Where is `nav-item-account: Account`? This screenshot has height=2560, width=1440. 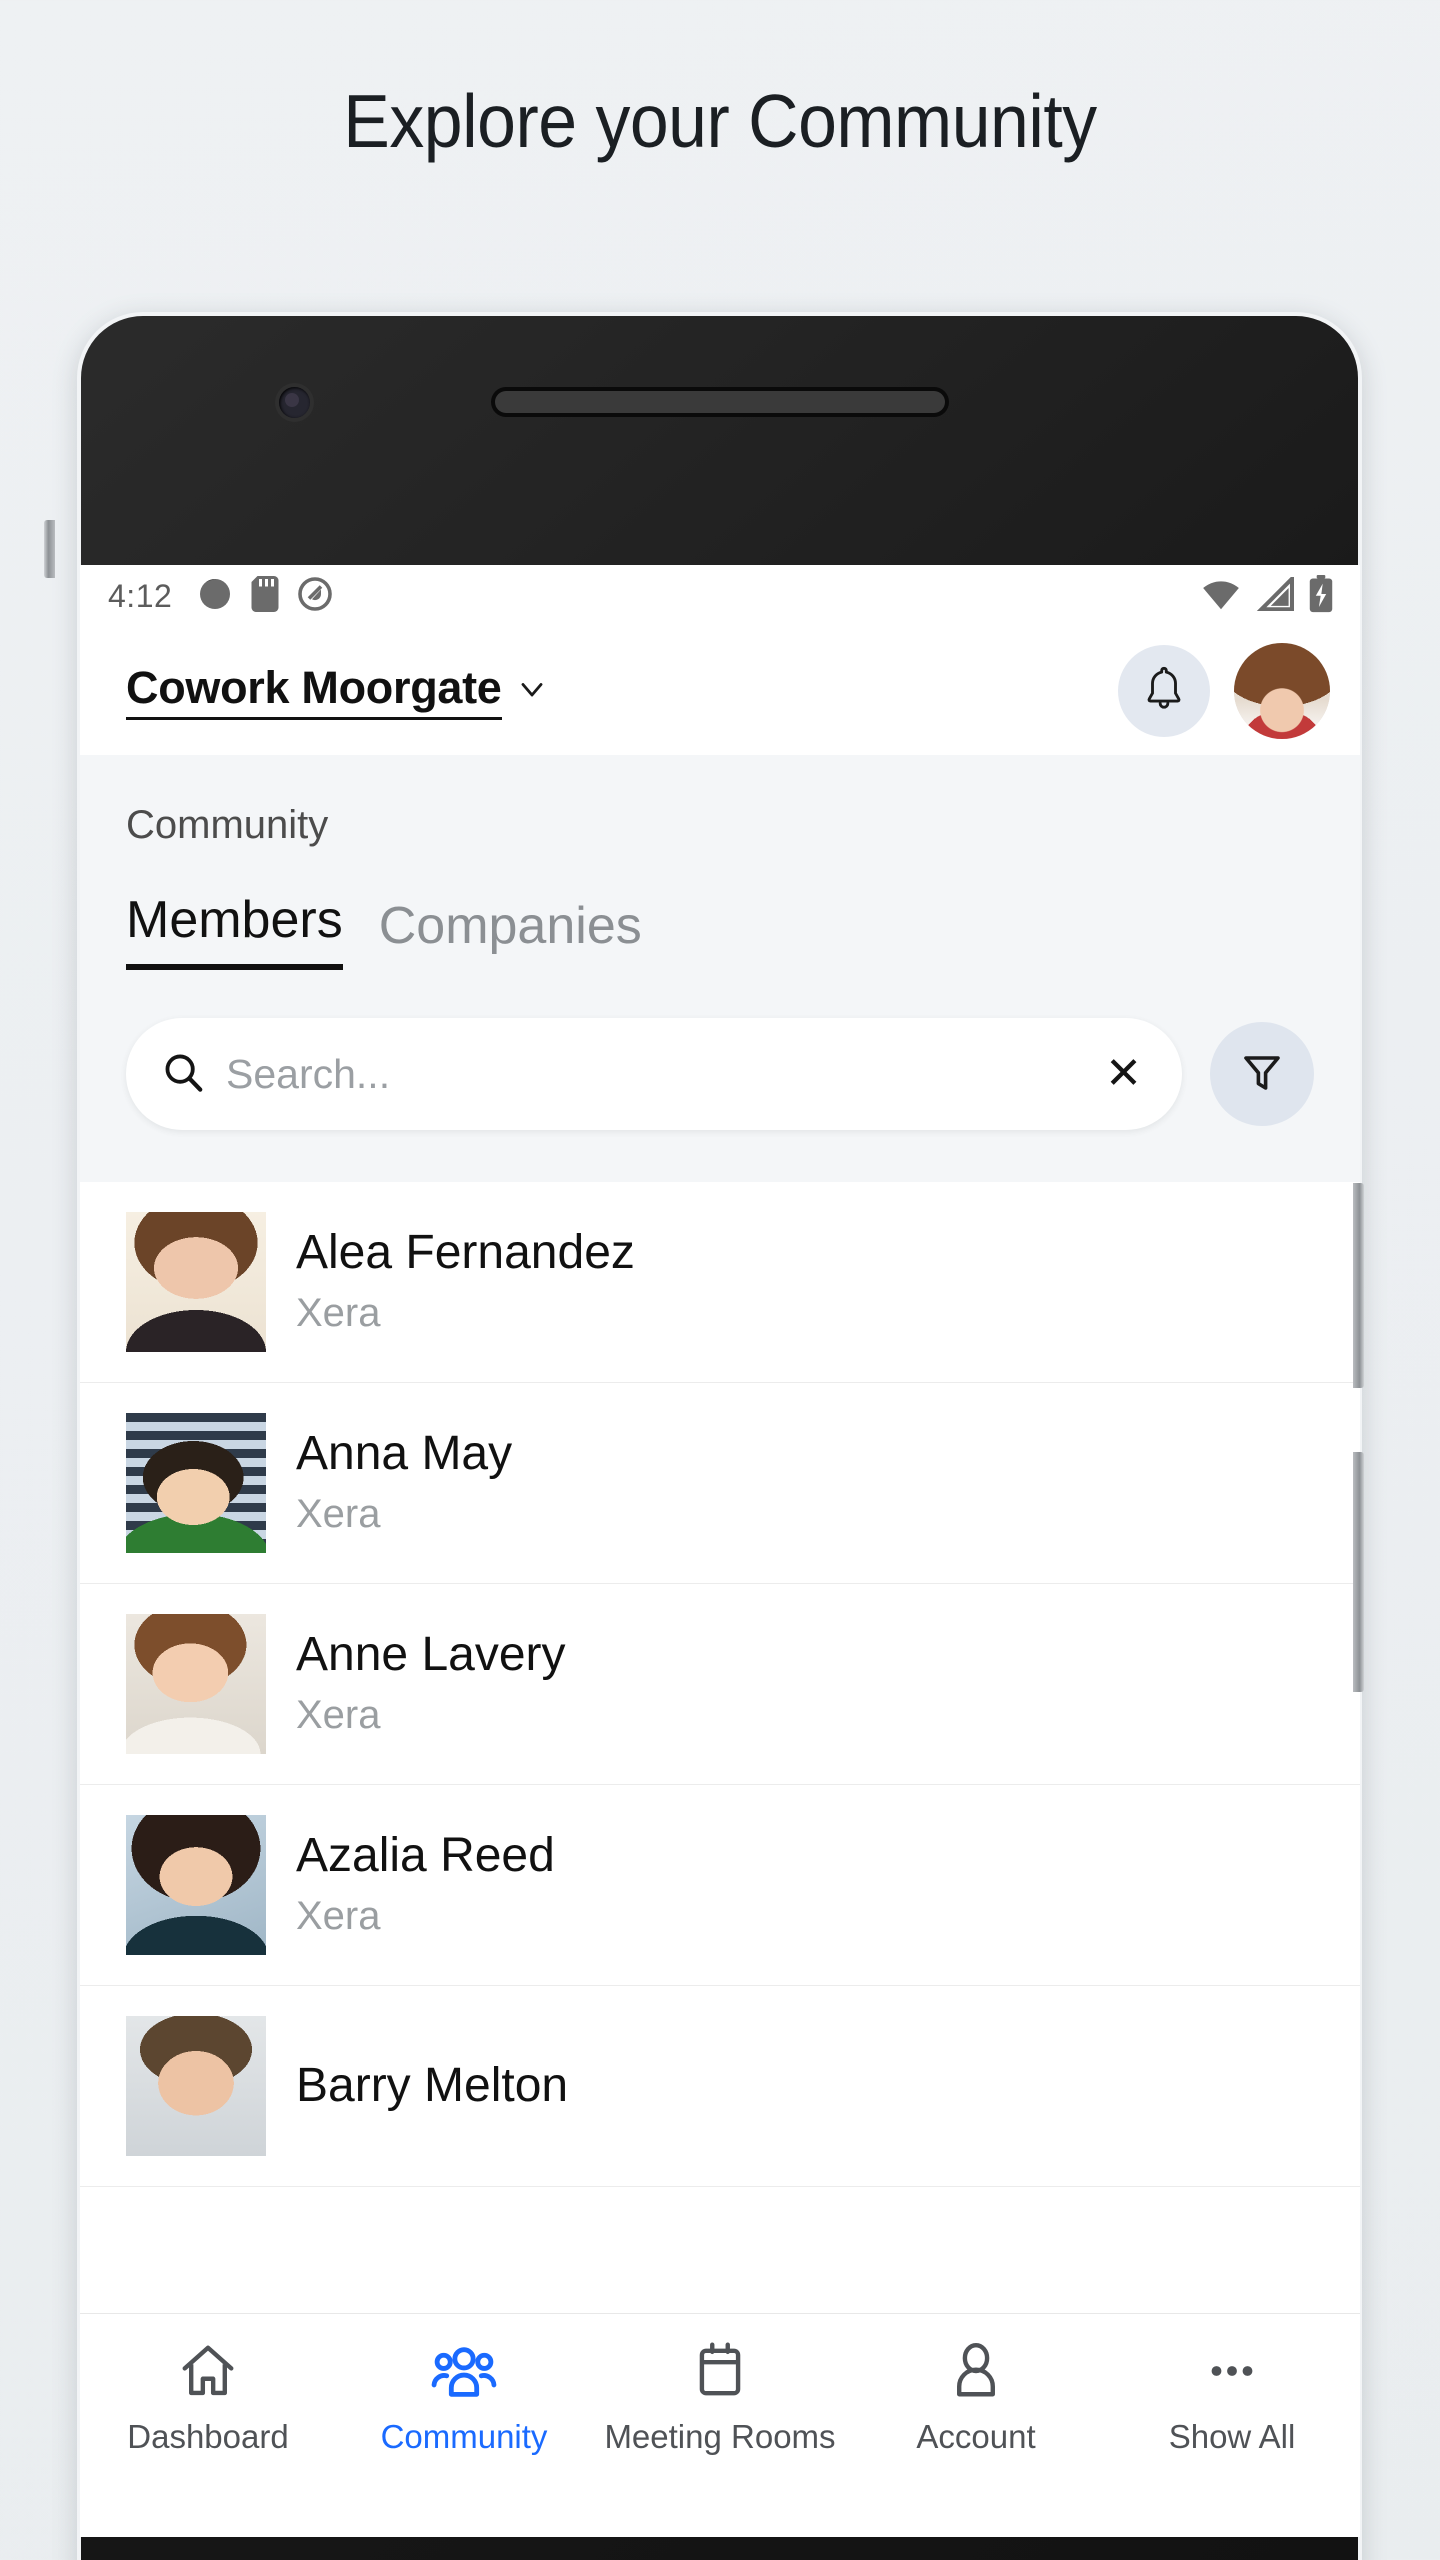
nav-item-account: Account is located at coordinates (976, 2397).